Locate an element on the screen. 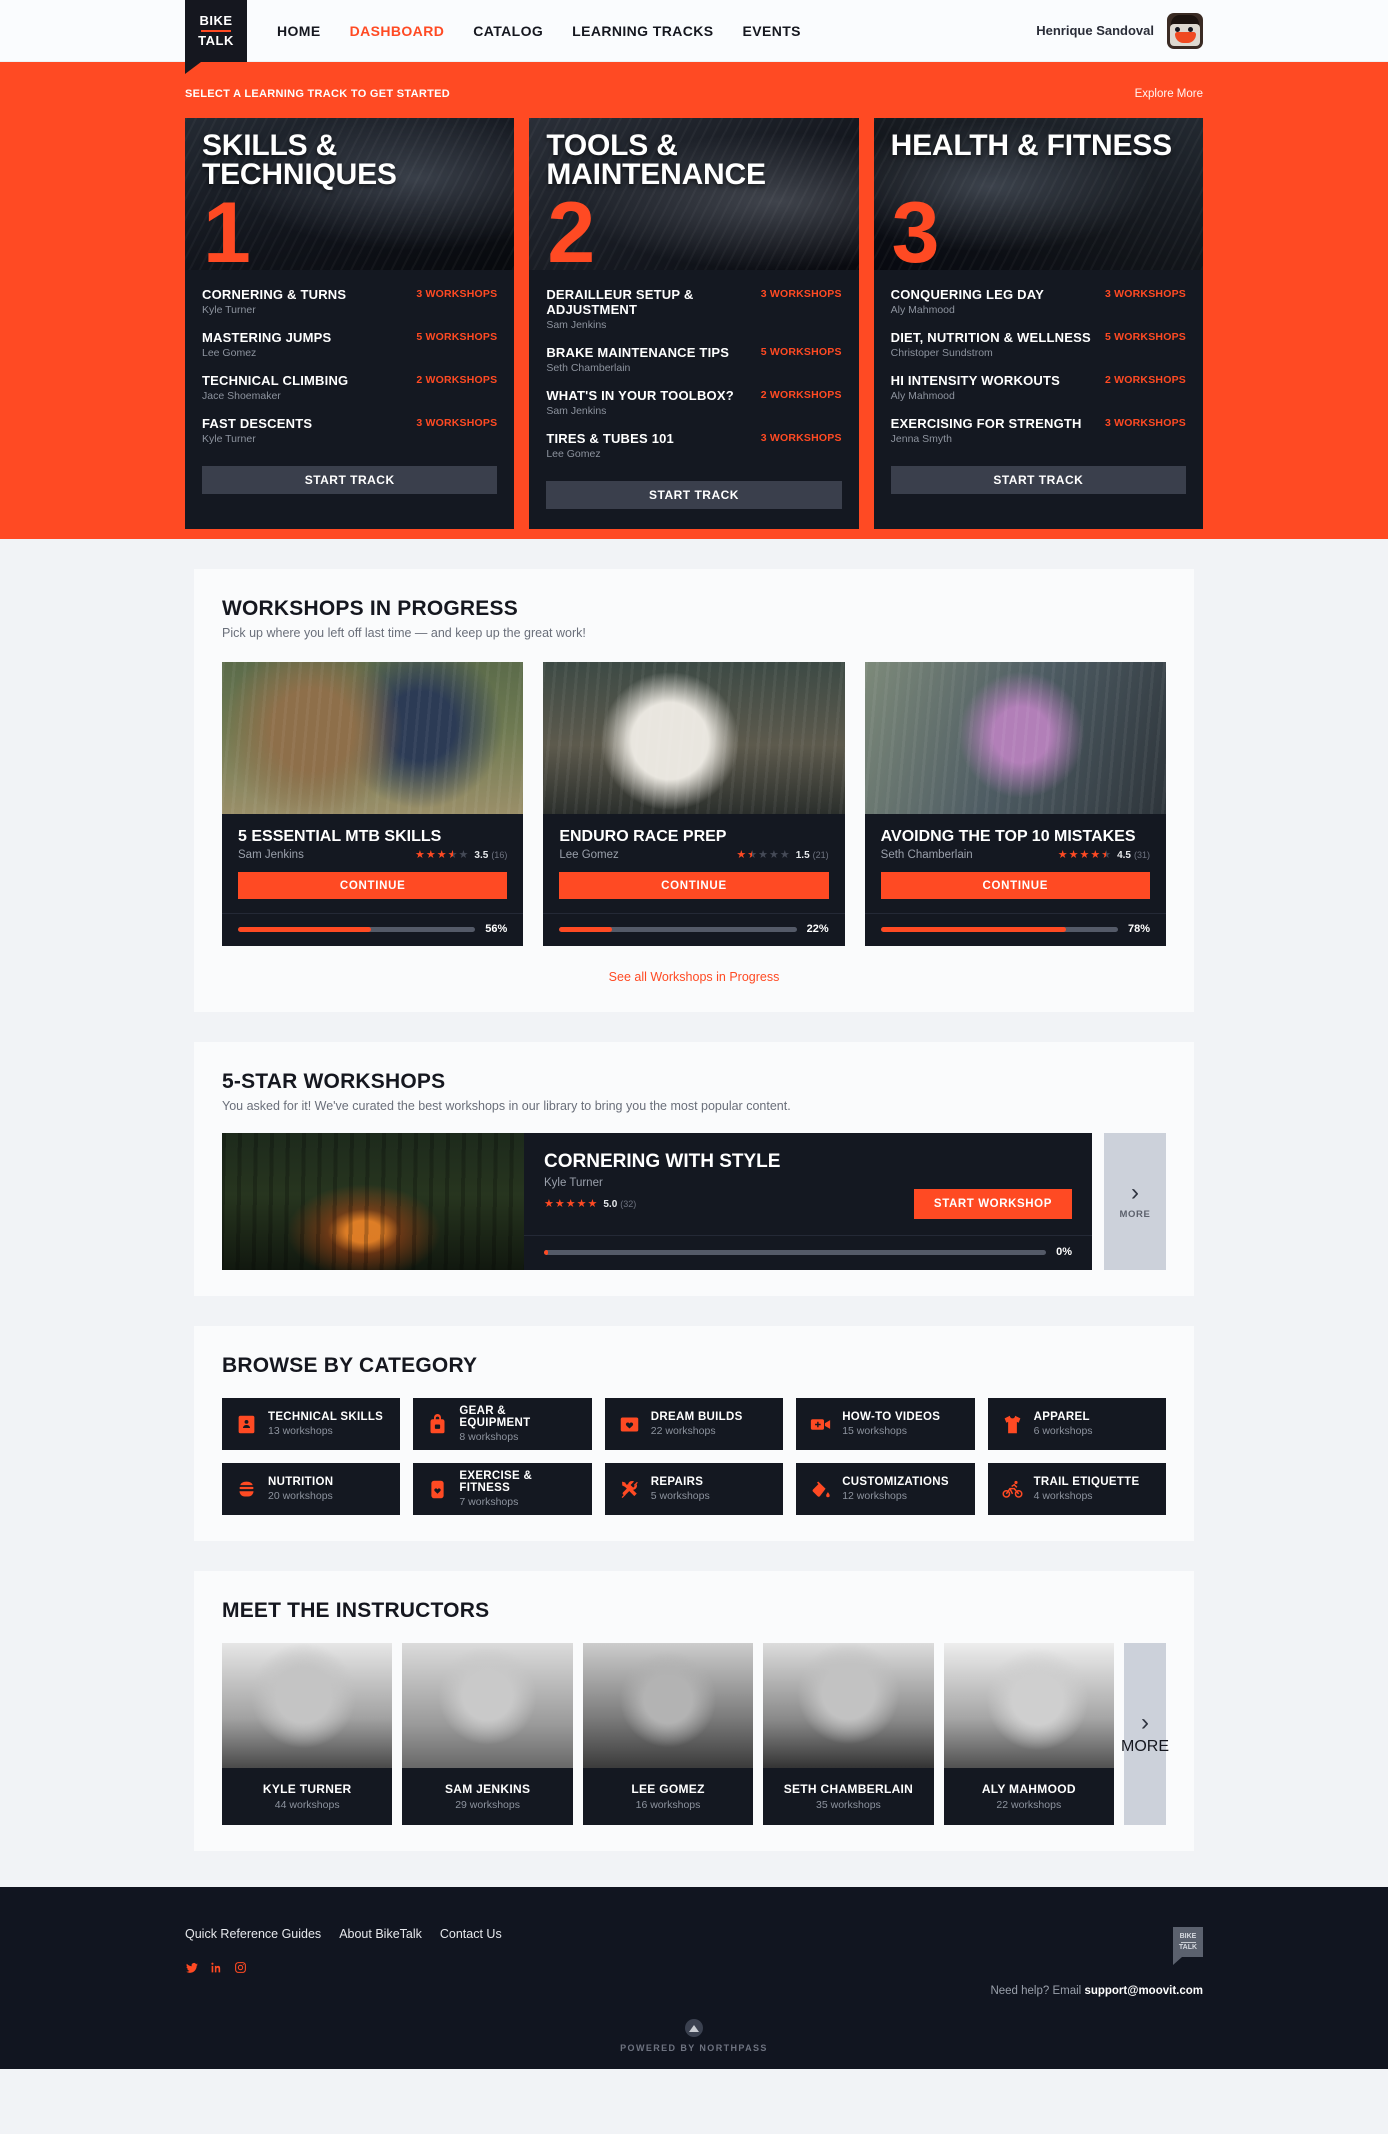  instructors-more-button: › MORE is located at coordinates (1145, 1734).